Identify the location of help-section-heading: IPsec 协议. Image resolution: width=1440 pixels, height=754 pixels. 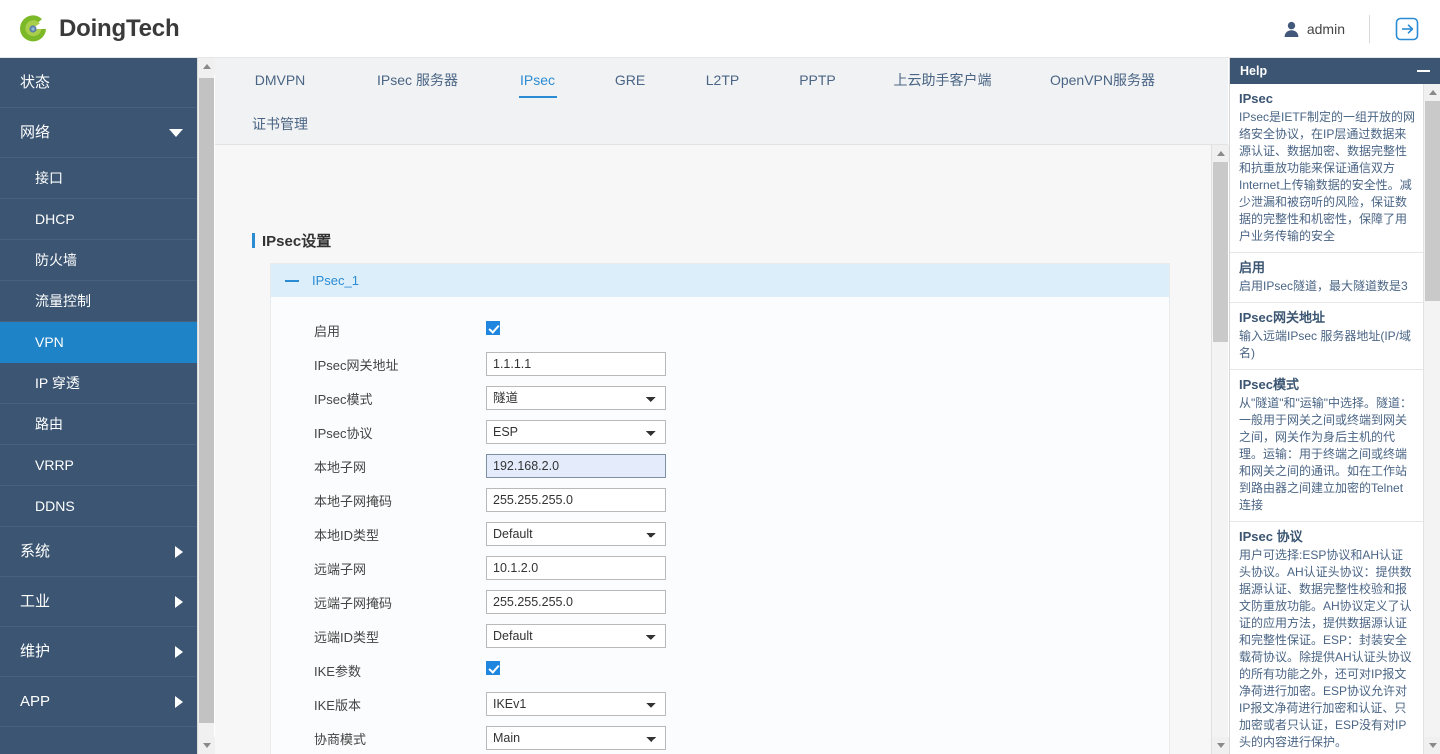
(1271, 536).